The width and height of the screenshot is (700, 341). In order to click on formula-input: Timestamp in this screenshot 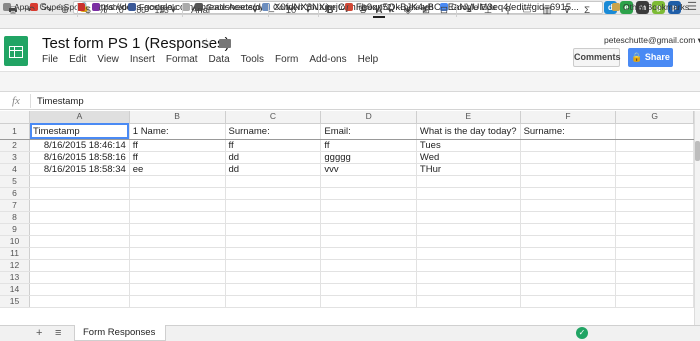, I will do `click(60, 101)`.